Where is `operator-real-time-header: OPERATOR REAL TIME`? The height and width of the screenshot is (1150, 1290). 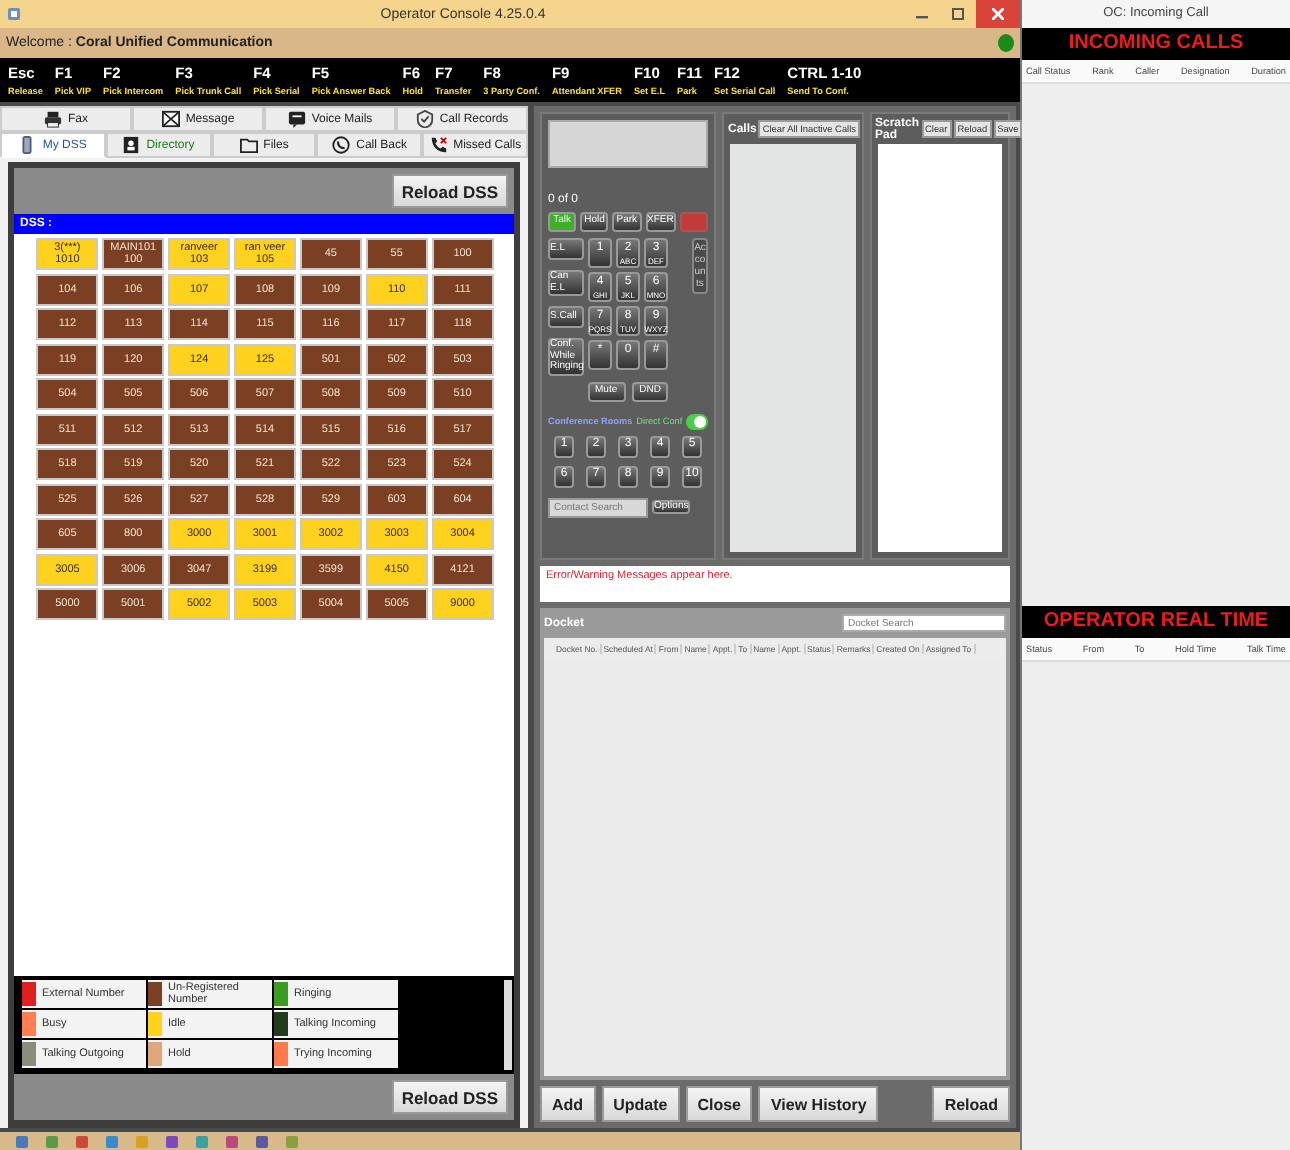
operator-real-time-header: OPERATOR REAL TIME is located at coordinates (1156, 622).